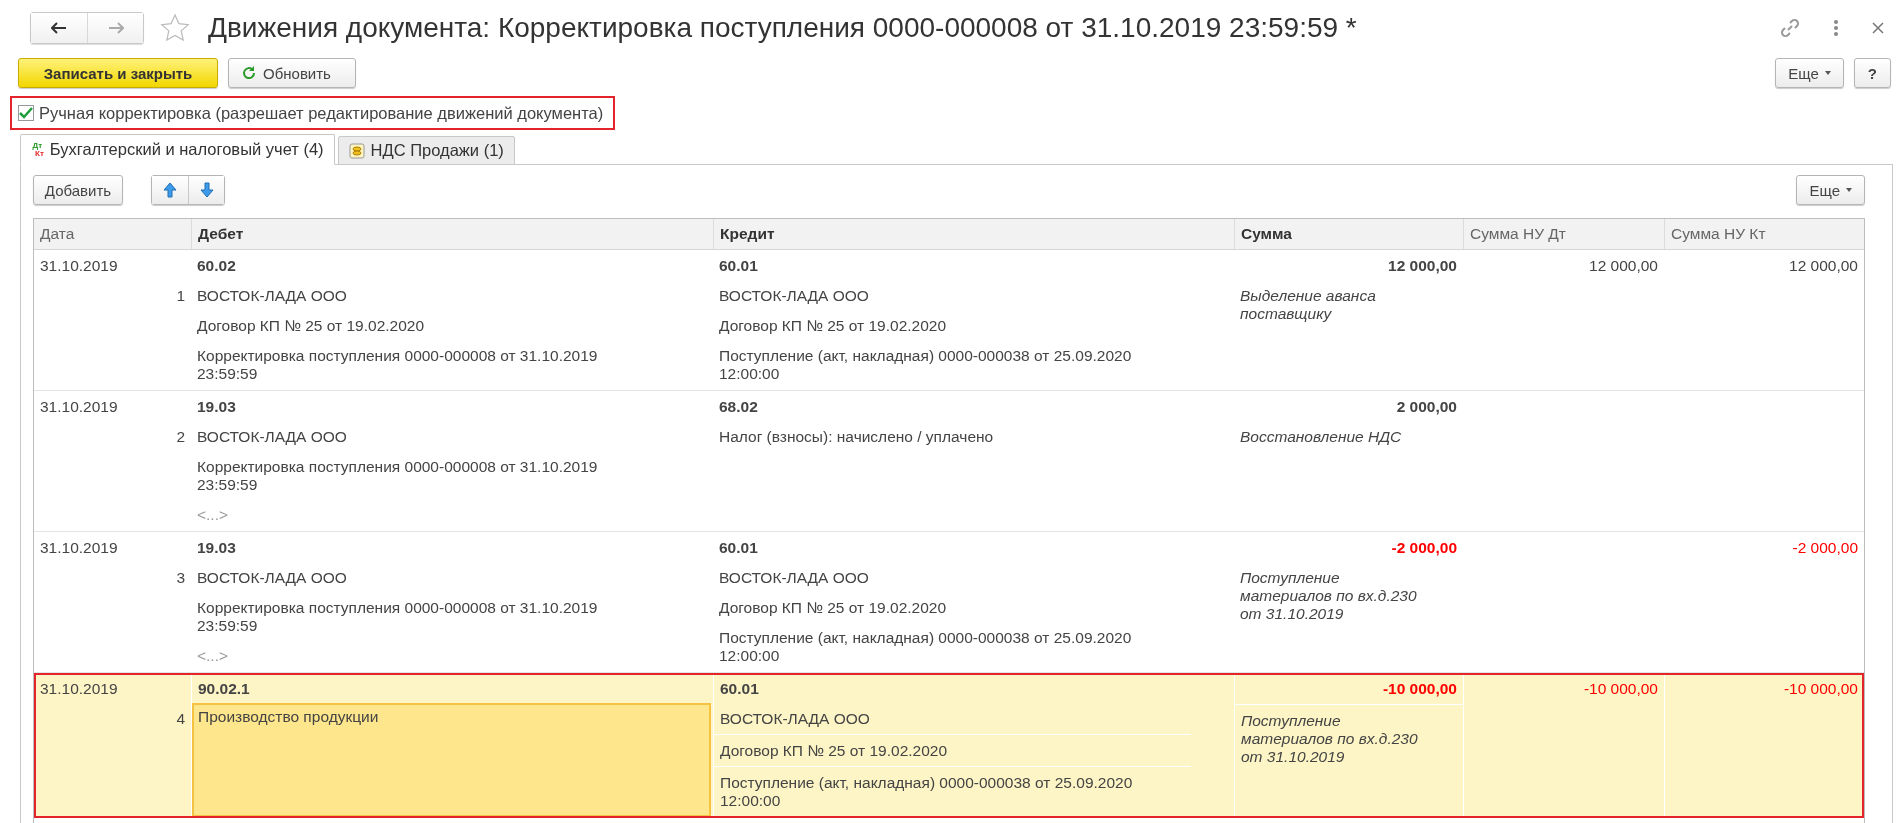 Image resolution: width=1903 pixels, height=823 pixels. I want to click on comment-text: Выделение аванса поставщику, so click(1308, 305).